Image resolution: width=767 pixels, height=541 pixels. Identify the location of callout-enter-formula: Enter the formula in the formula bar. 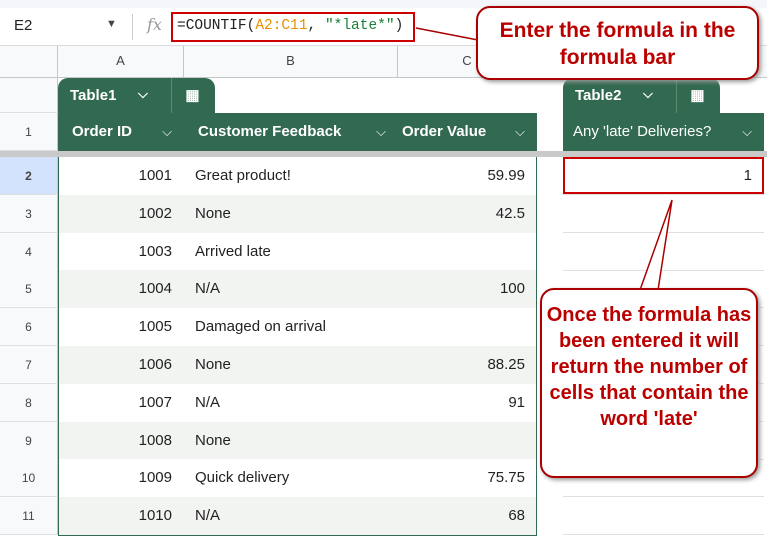
(617, 43).